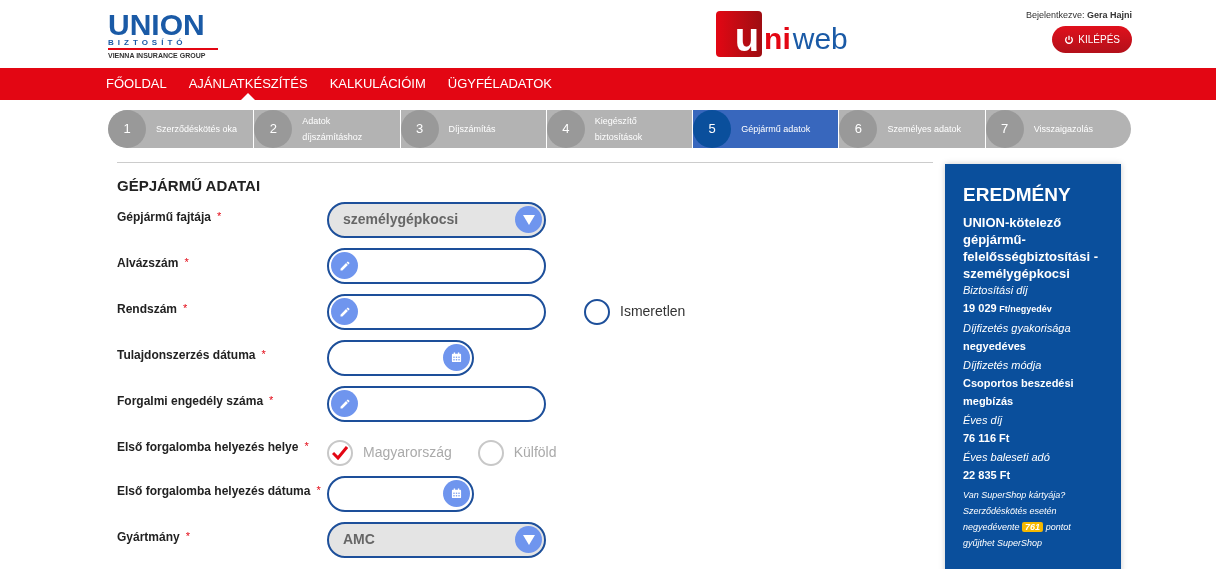  What do you see at coordinates (340, 452) in the screenshot?
I see `checkmark-icon` at bounding box center [340, 452].